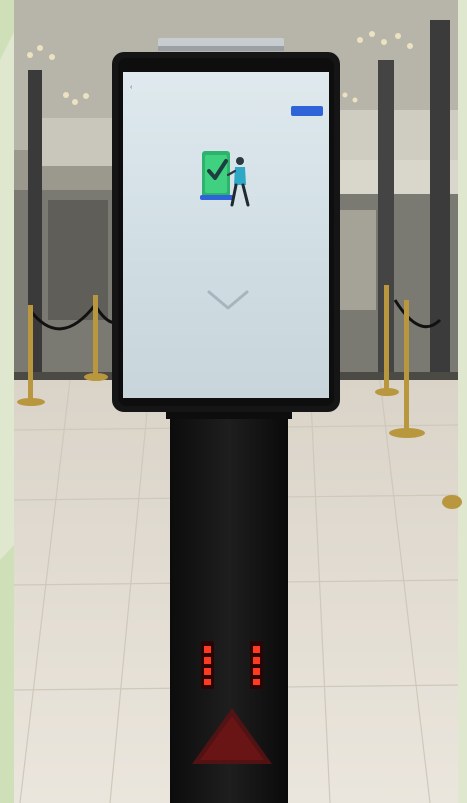 The width and height of the screenshot is (467, 803). What do you see at coordinates (256, 665) in the screenshot?
I see `led-display-right` at bounding box center [256, 665].